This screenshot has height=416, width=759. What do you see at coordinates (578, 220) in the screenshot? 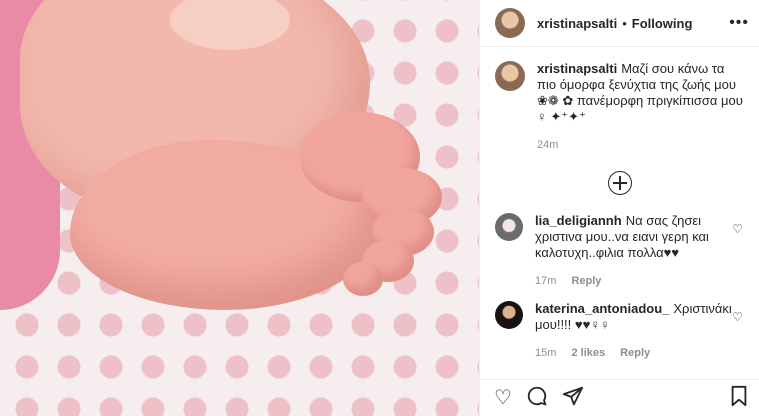
I see `commenter-username: lia_deligiannh` at bounding box center [578, 220].